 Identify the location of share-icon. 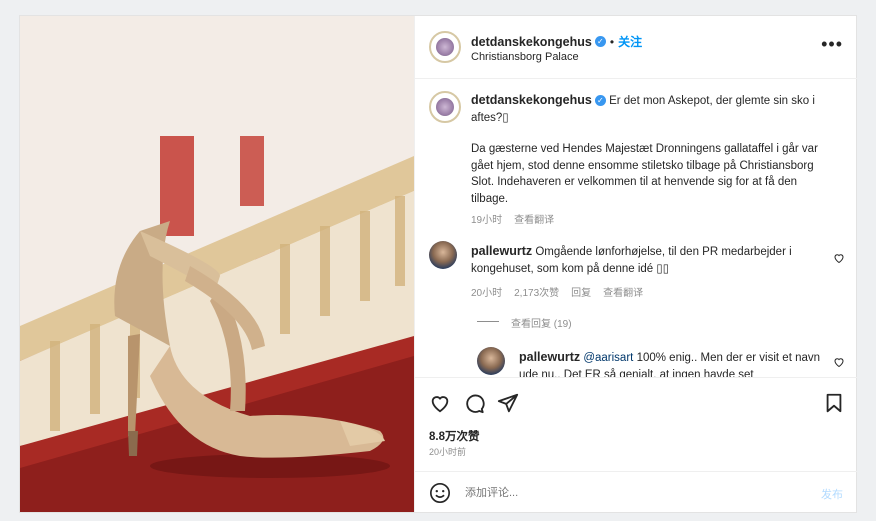
(508, 403).